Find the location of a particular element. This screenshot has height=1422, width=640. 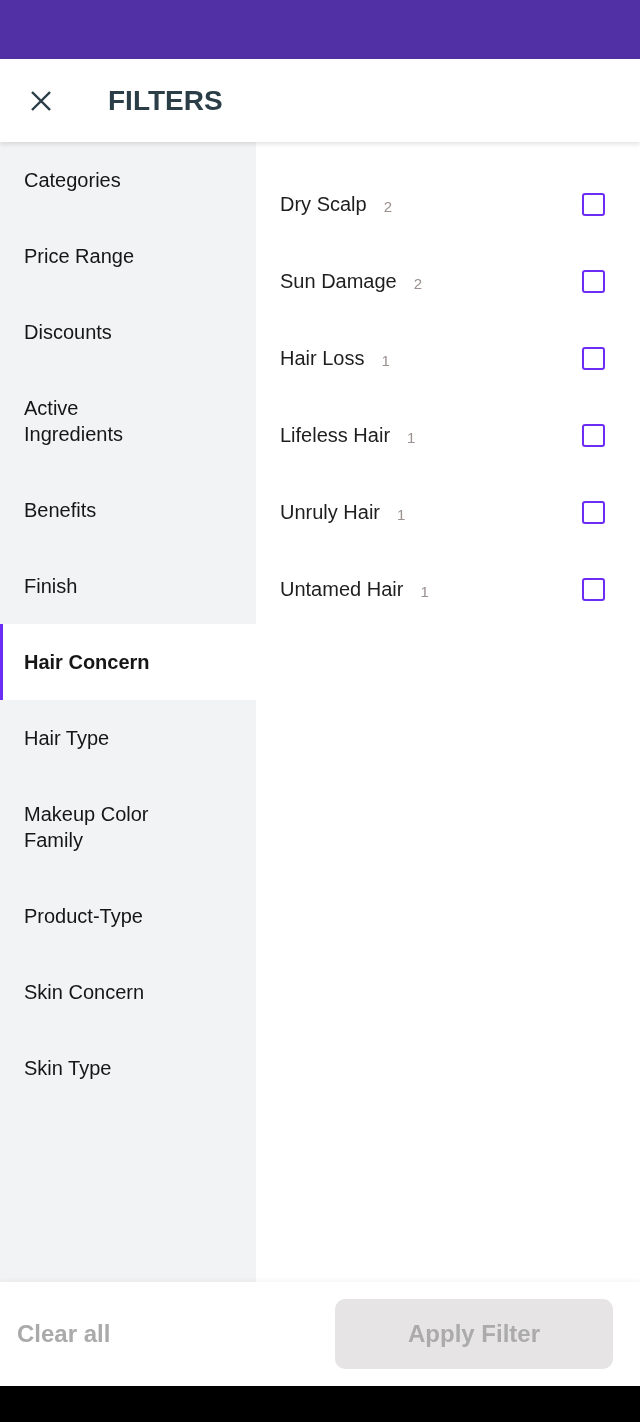

option-label: Hair Loss is located at coordinates (322, 358).